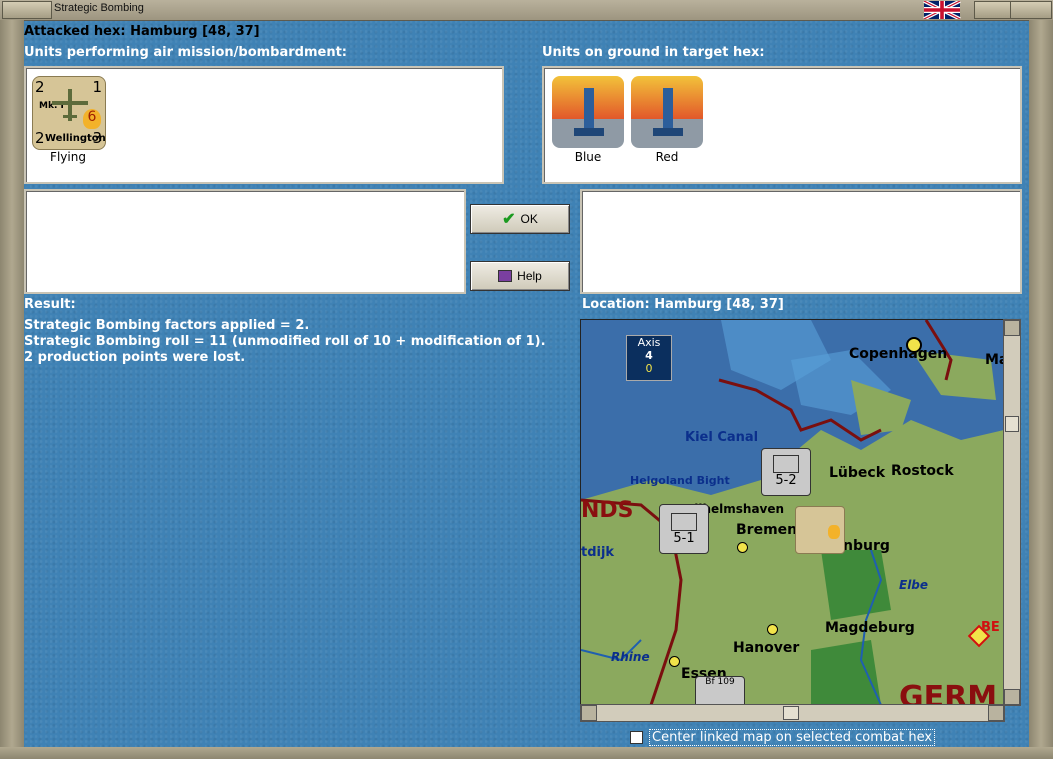 The height and width of the screenshot is (759, 1053). I want to click on wellington-counter: 2 1 Mk. I 6 2 Wellington 3, so click(69, 113).